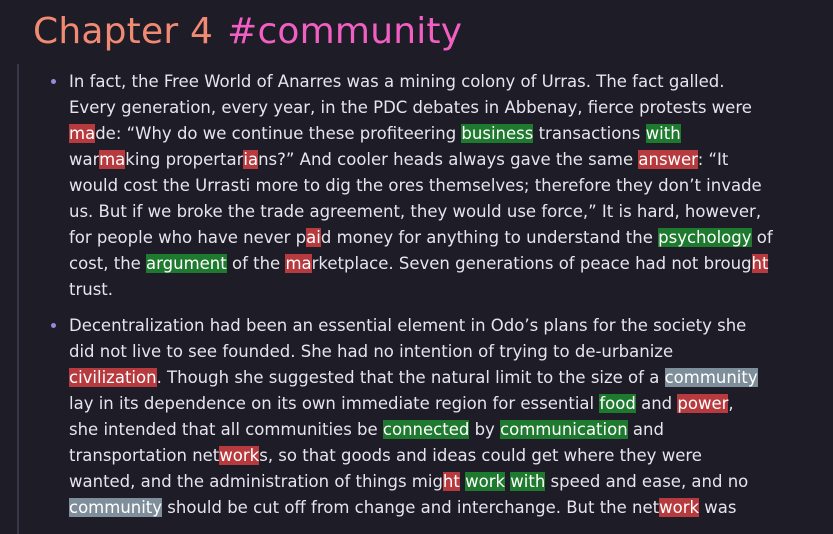 The height and width of the screenshot is (534, 833). I want to click on highlighted-word-green: business, so click(497, 133).